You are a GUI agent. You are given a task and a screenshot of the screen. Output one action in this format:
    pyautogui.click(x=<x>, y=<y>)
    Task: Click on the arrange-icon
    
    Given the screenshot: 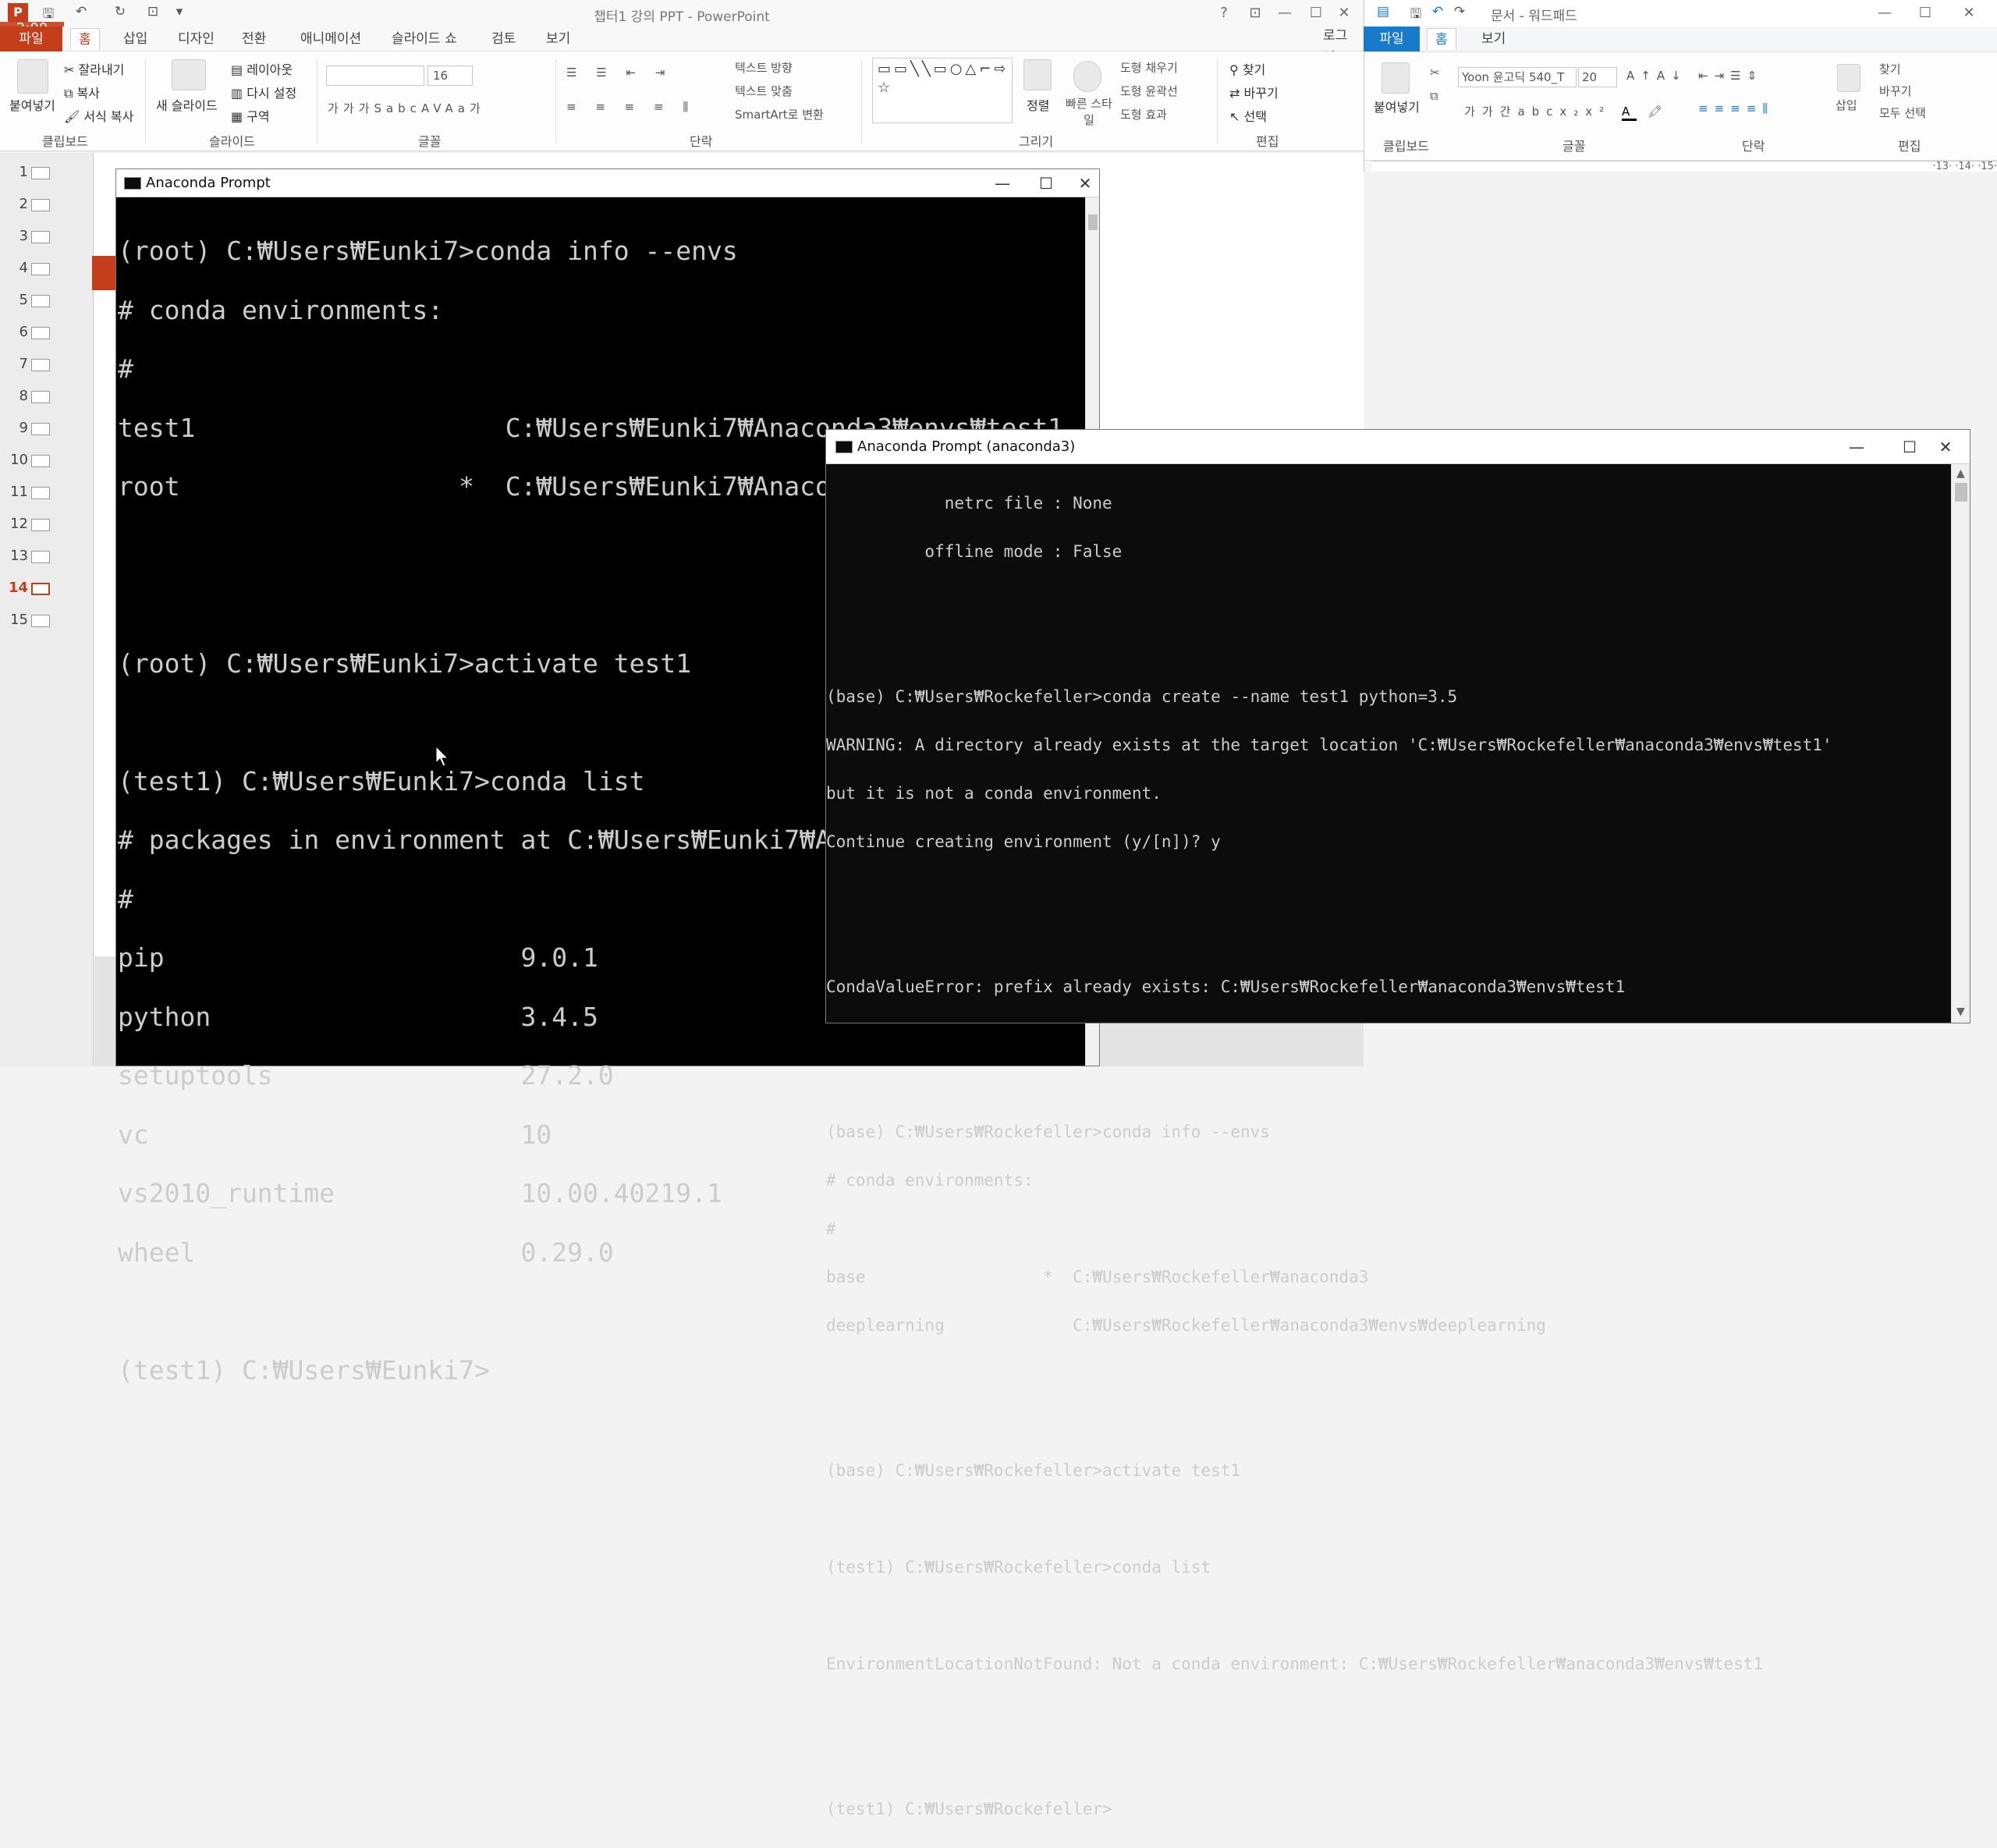 What is the action you would take?
    pyautogui.click(x=1037, y=74)
    